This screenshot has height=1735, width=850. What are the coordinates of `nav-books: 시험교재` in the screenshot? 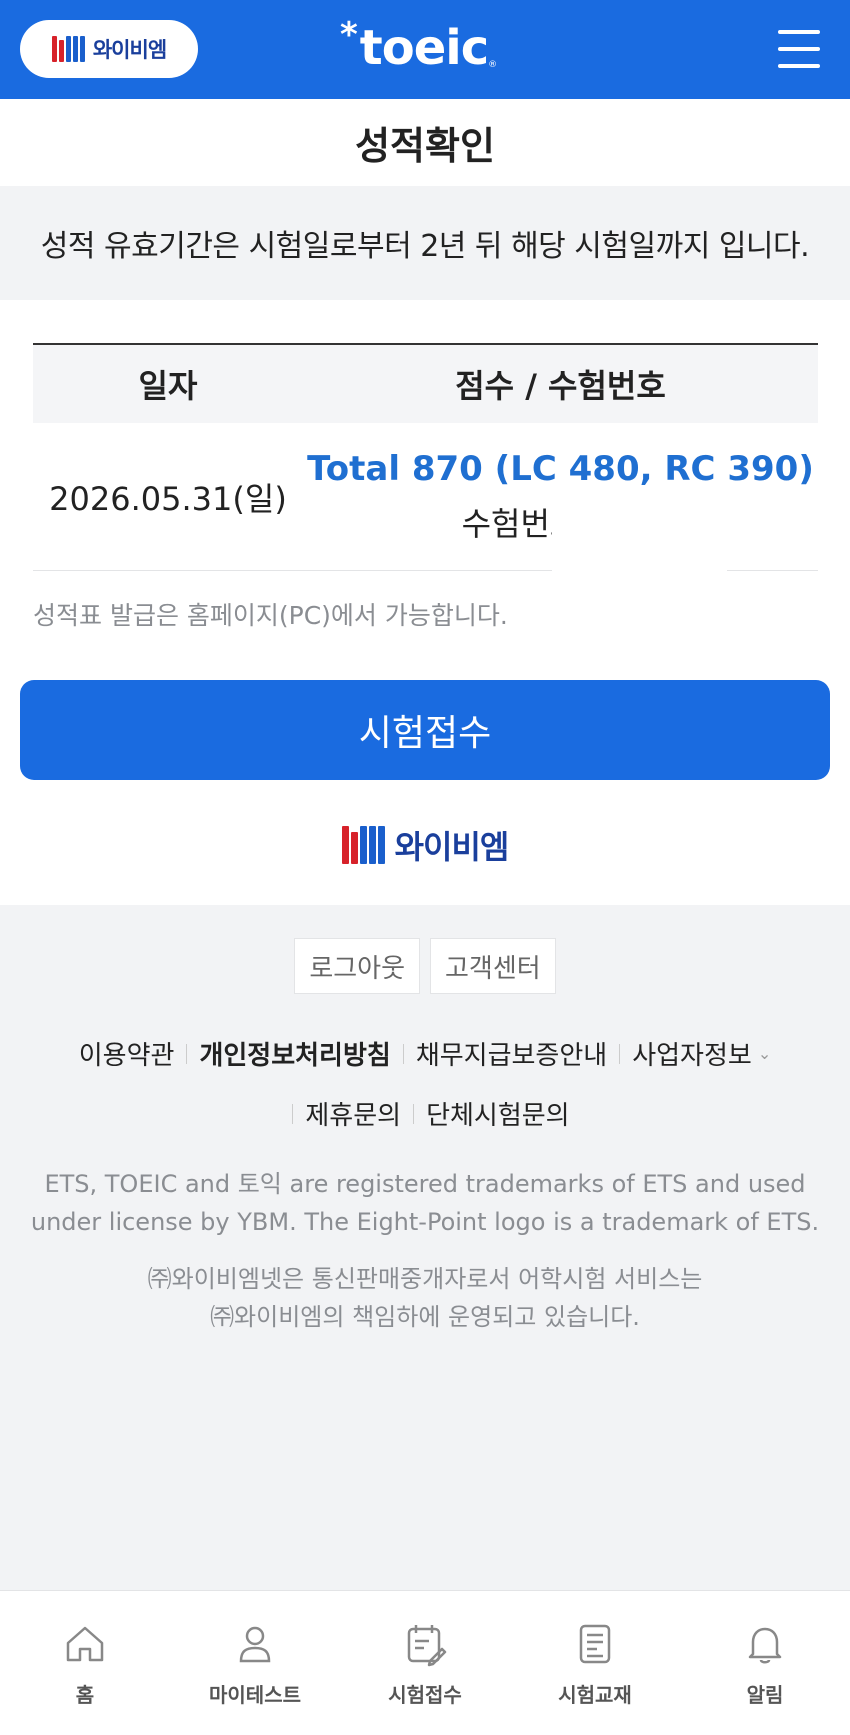 It's located at (595, 1663).